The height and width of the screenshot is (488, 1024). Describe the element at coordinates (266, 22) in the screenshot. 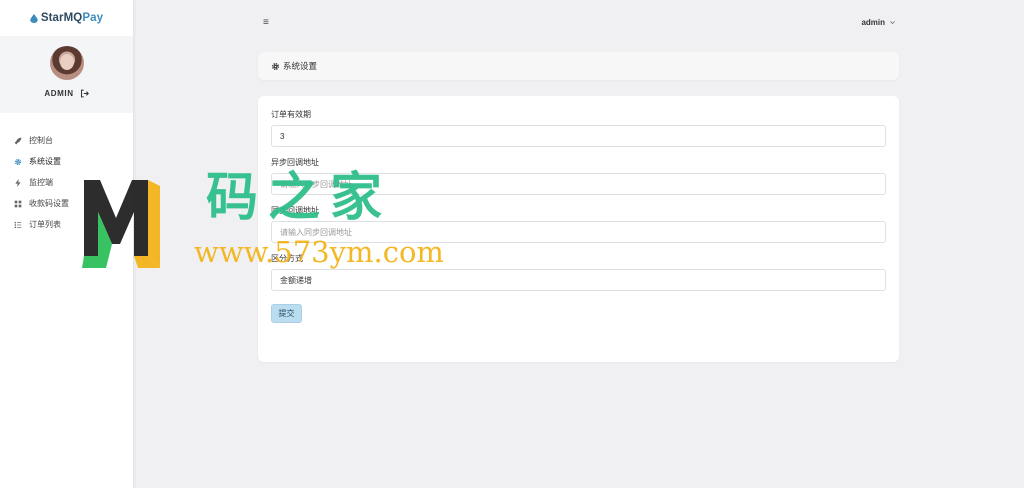

I see `menu-toggle-icon: ≡` at that location.